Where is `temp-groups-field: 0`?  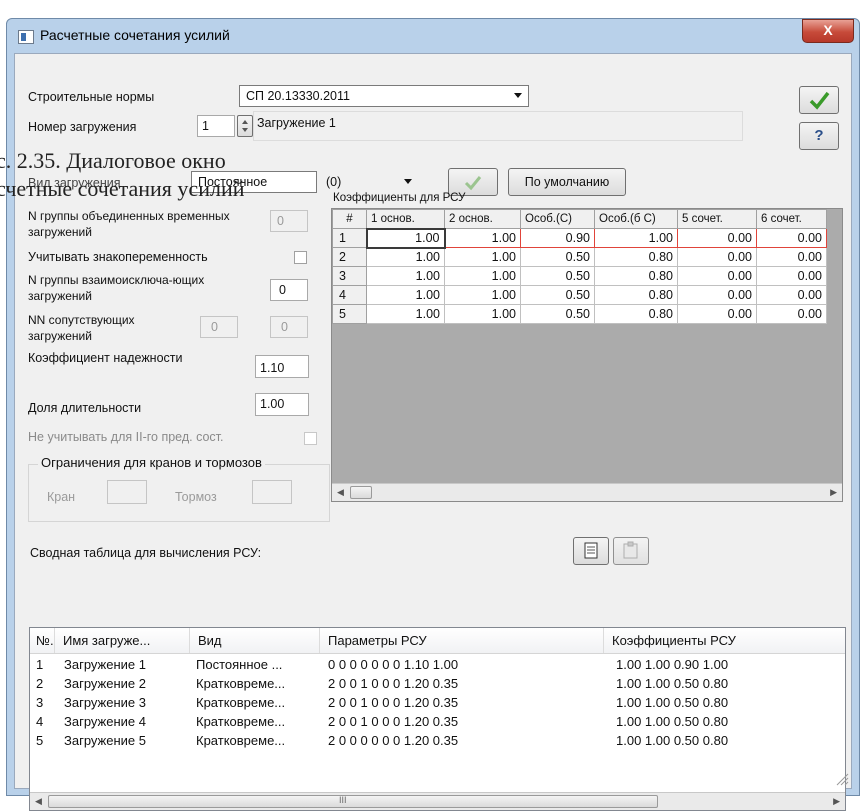 temp-groups-field: 0 is located at coordinates (289, 221).